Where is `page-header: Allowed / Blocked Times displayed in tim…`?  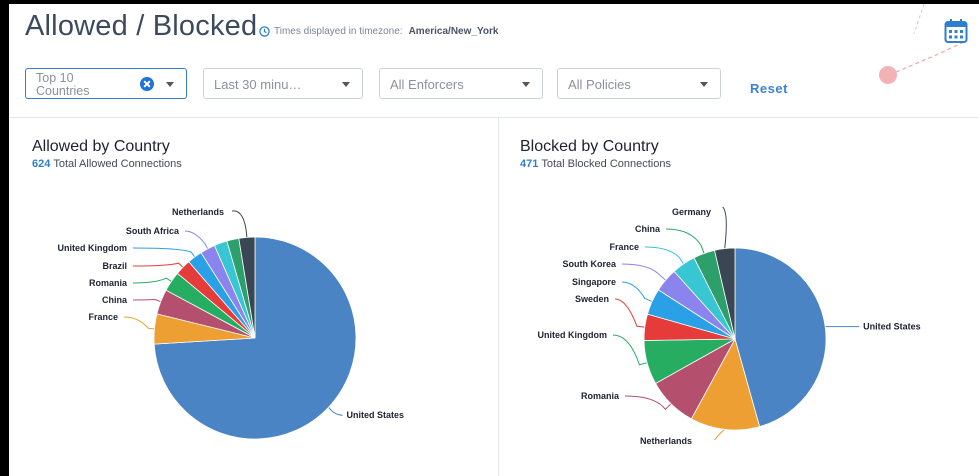
page-header: Allowed / Blocked Times displayed in tim… is located at coordinates (494, 26).